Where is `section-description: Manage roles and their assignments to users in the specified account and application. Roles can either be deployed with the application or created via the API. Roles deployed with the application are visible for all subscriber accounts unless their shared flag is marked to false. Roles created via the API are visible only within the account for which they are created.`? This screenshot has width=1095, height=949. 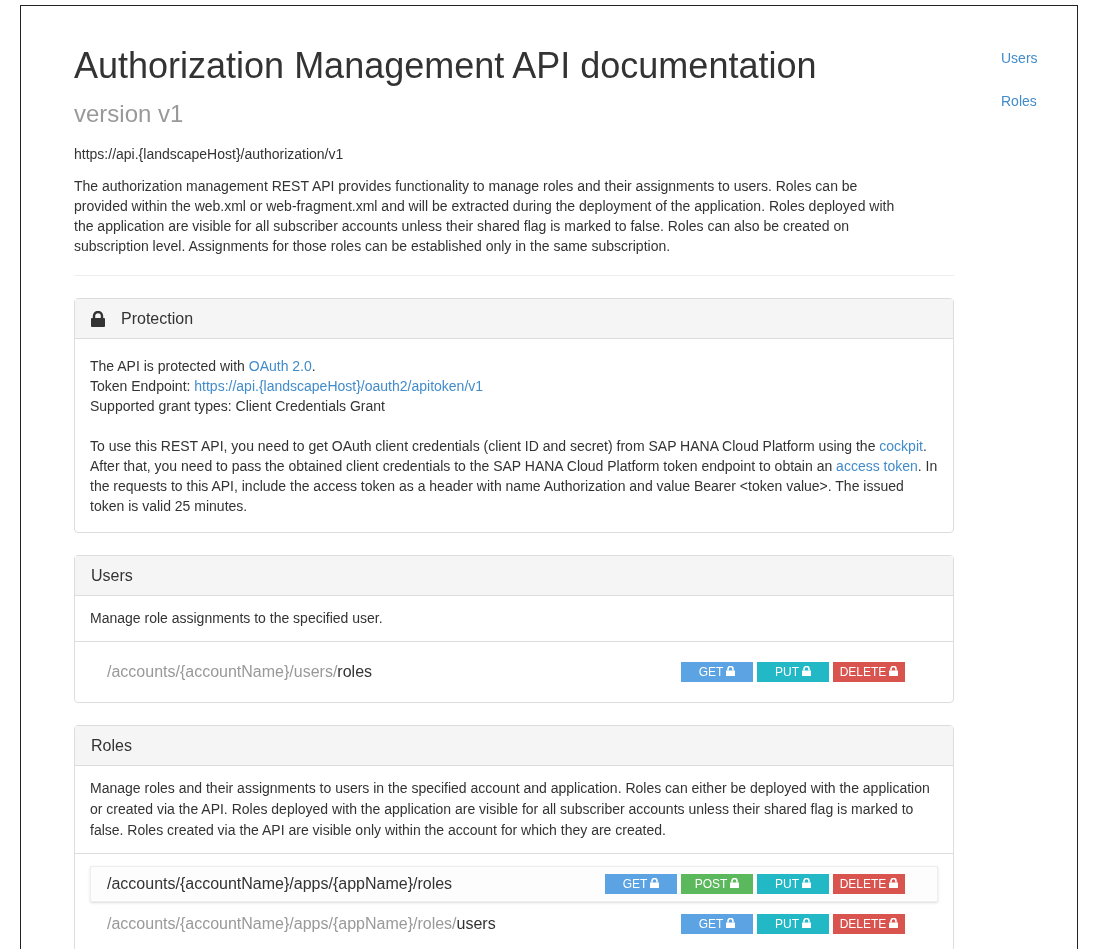 section-description: Manage roles and their assignments to users in the specified account and application. Roles can either be deployed with the application or created via the API. Roles deployed with the application are visible for all subscriber accounts unless their shared flag is marked to false. Roles created via the API are visible only within the account for which they are created. is located at coordinates (514, 810).